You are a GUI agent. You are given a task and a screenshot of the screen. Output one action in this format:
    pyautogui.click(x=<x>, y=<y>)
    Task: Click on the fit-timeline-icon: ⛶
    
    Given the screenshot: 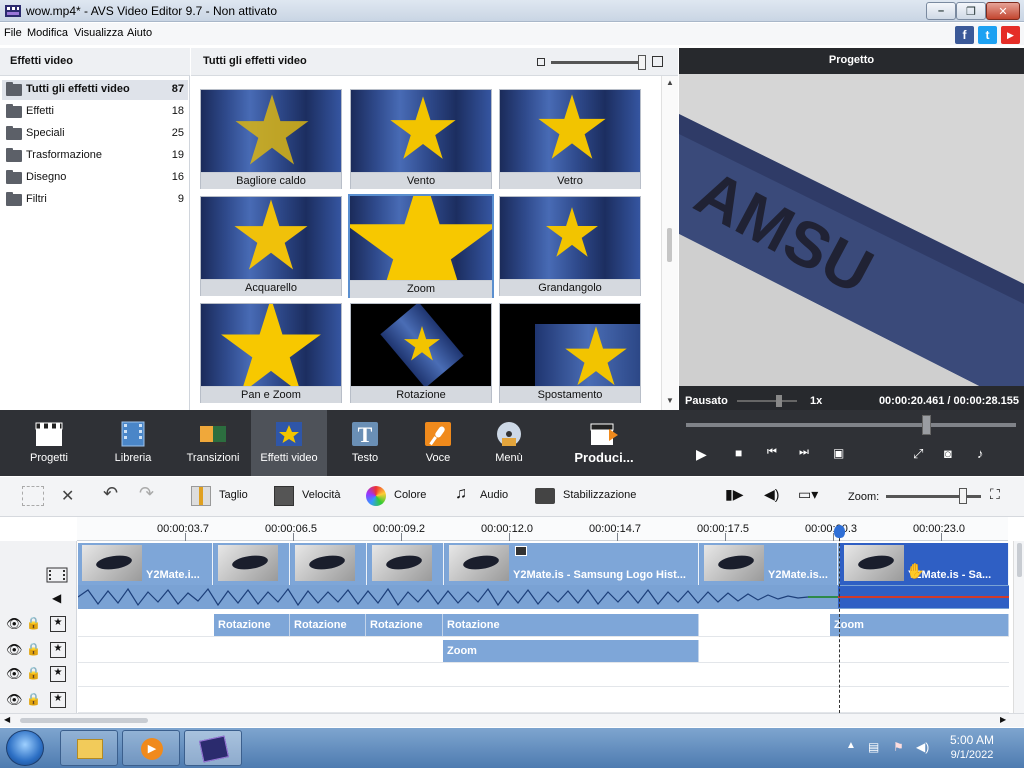 What is the action you would take?
    pyautogui.click(x=995, y=494)
    